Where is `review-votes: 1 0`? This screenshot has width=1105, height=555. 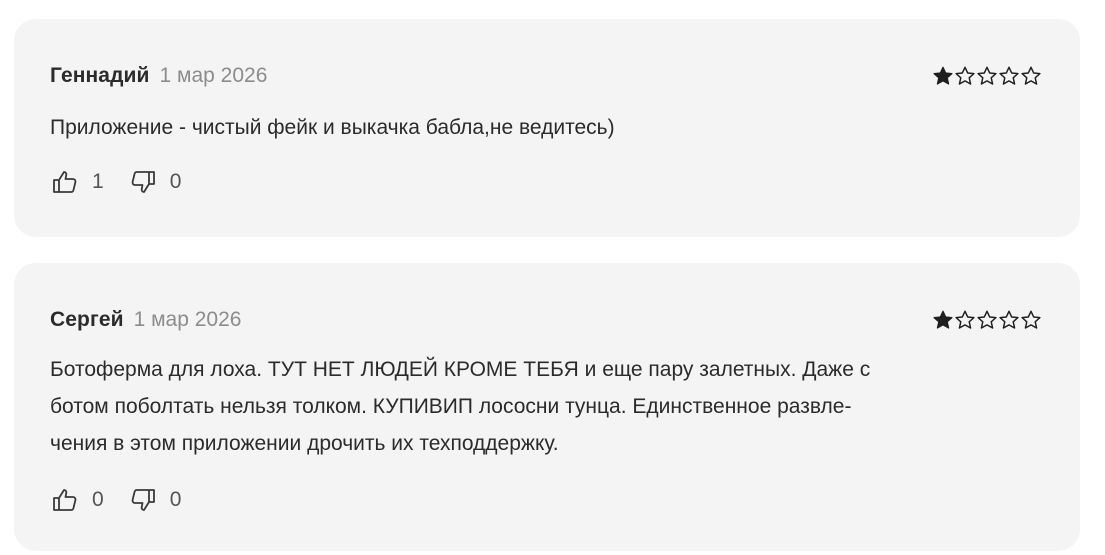 review-votes: 1 0 is located at coordinates (127, 182).